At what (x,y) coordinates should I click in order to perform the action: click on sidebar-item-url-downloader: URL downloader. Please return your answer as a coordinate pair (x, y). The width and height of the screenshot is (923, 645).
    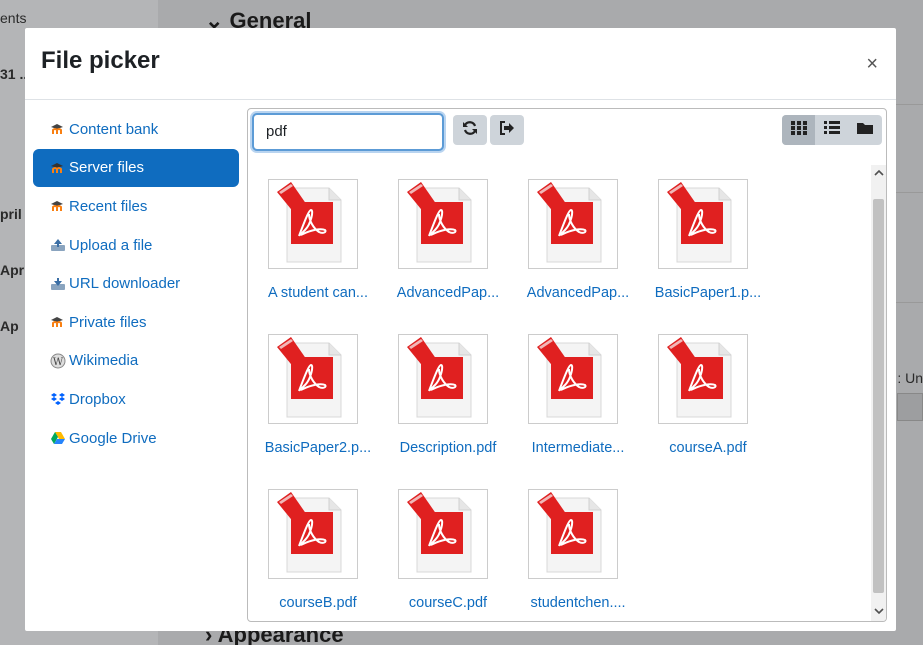
    Looking at the image, I should click on (136, 283).